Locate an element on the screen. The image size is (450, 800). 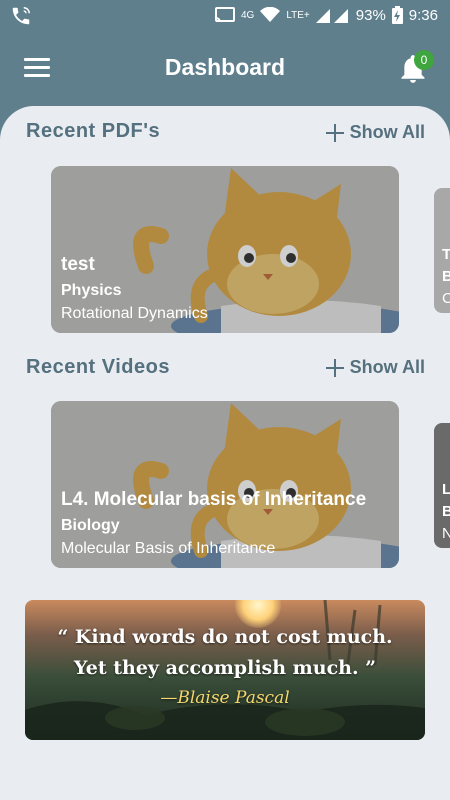
app-bar: Dashboard 0 is located at coordinates (225, 69).